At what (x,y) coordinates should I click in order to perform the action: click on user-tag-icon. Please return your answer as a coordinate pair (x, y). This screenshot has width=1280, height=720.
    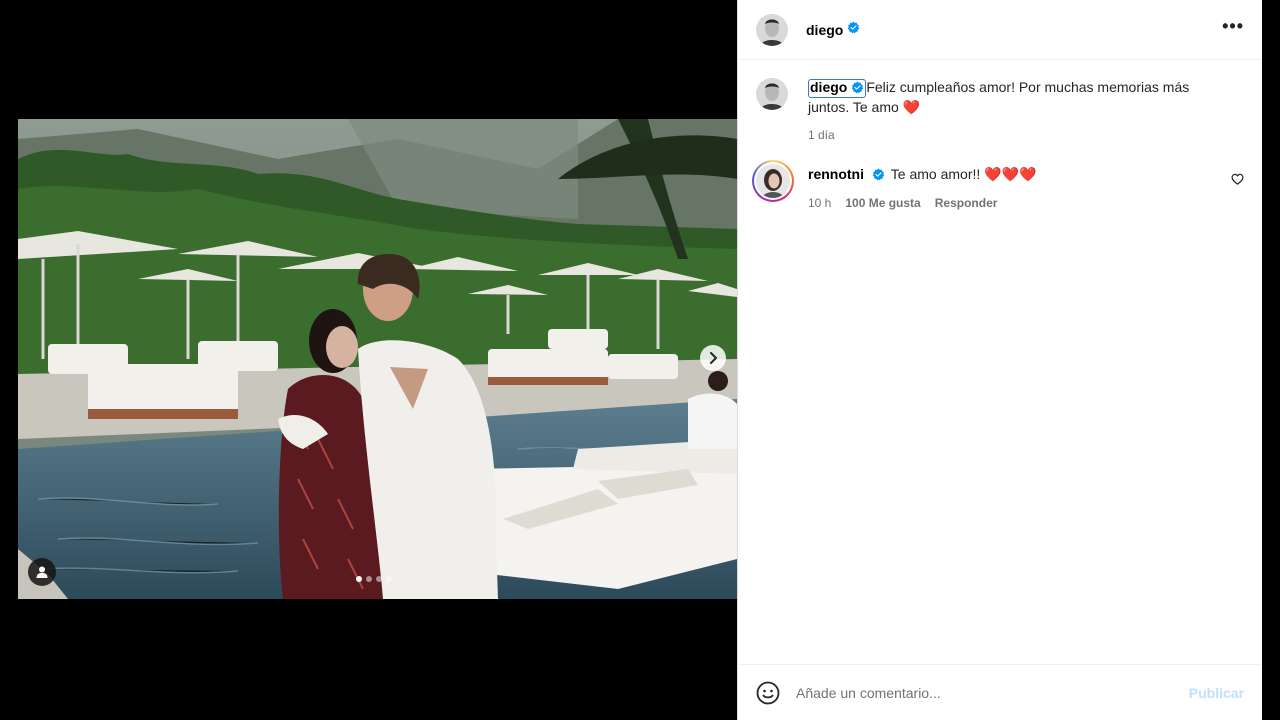
    Looking at the image, I should click on (42, 572).